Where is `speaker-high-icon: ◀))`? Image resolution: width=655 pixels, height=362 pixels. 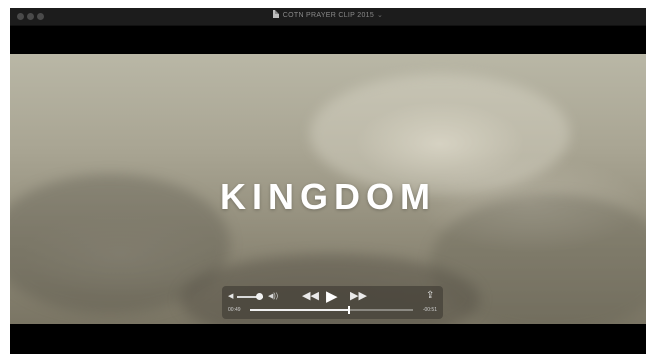
speaker-high-icon: ◀)) is located at coordinates (273, 296).